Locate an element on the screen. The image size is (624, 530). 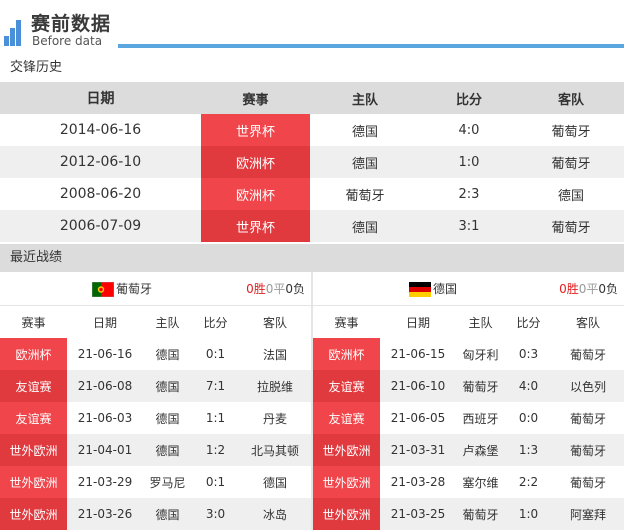
recent-row: 友谊赛 21-06-08 德国 7:1 拉脱维 is located at coordinates (155, 386).